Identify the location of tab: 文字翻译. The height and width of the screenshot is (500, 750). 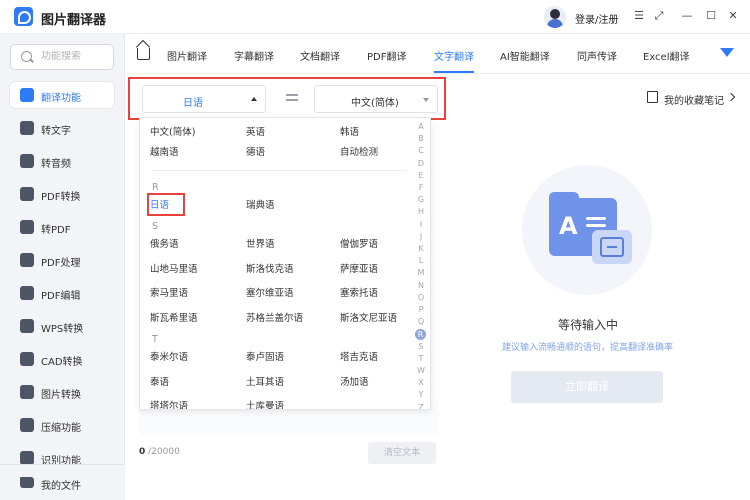
(454, 55).